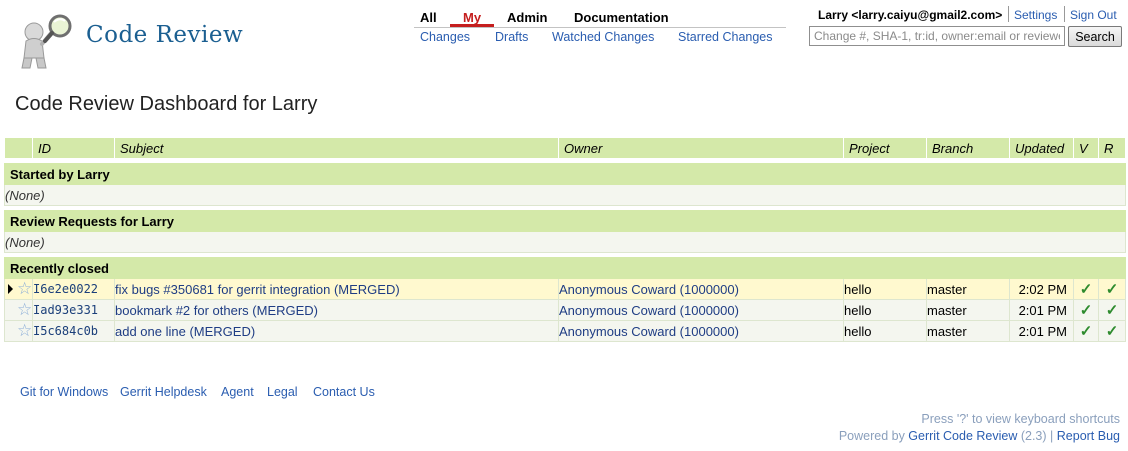 This screenshot has height=451, width=1128. What do you see at coordinates (873, 436) in the screenshot?
I see `powered-by-prefix: Powered by` at bounding box center [873, 436].